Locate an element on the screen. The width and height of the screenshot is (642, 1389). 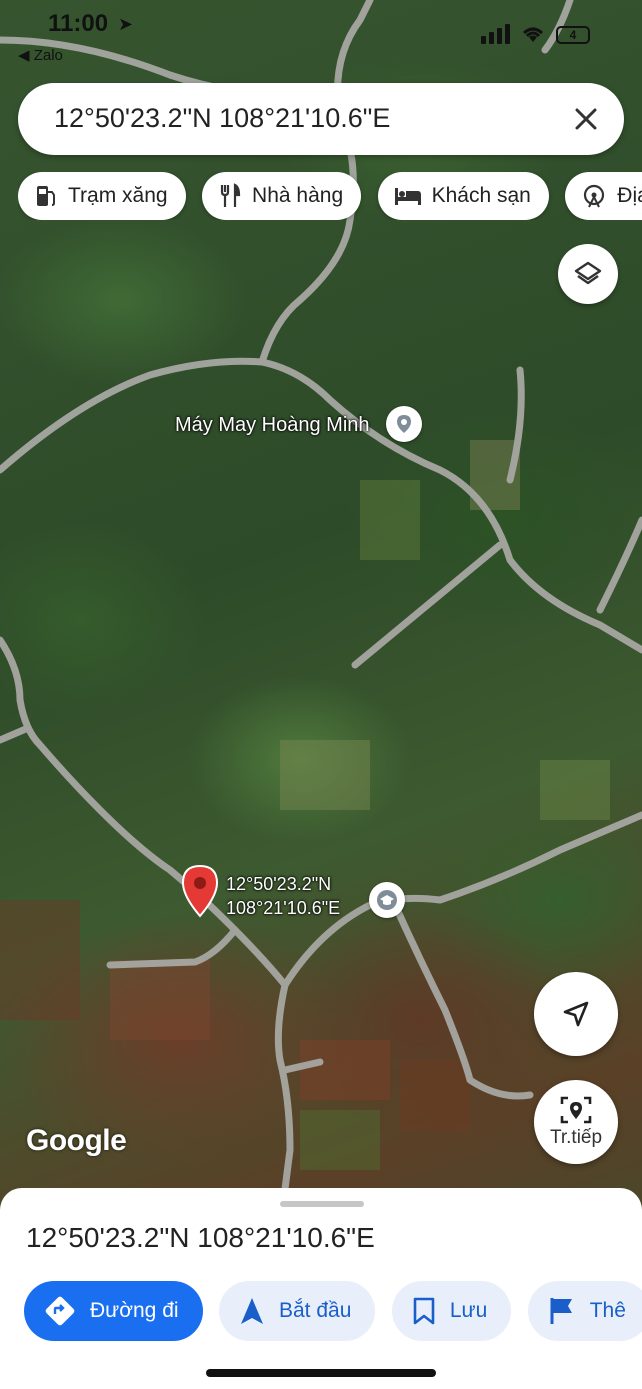
save-label: Lưu is located at coordinates (468, 1310).